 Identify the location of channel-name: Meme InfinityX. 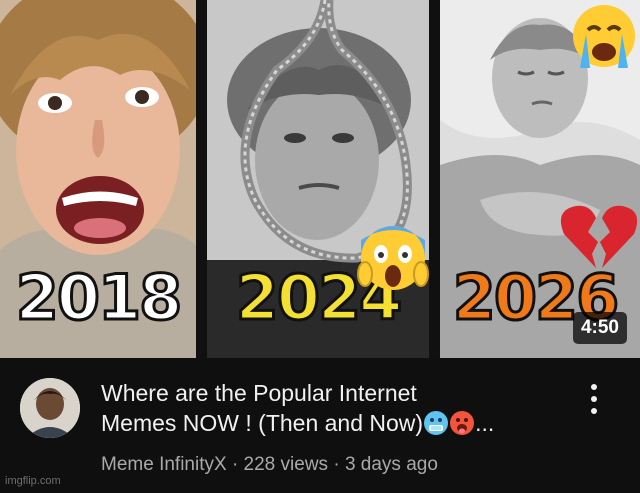
(164, 464).